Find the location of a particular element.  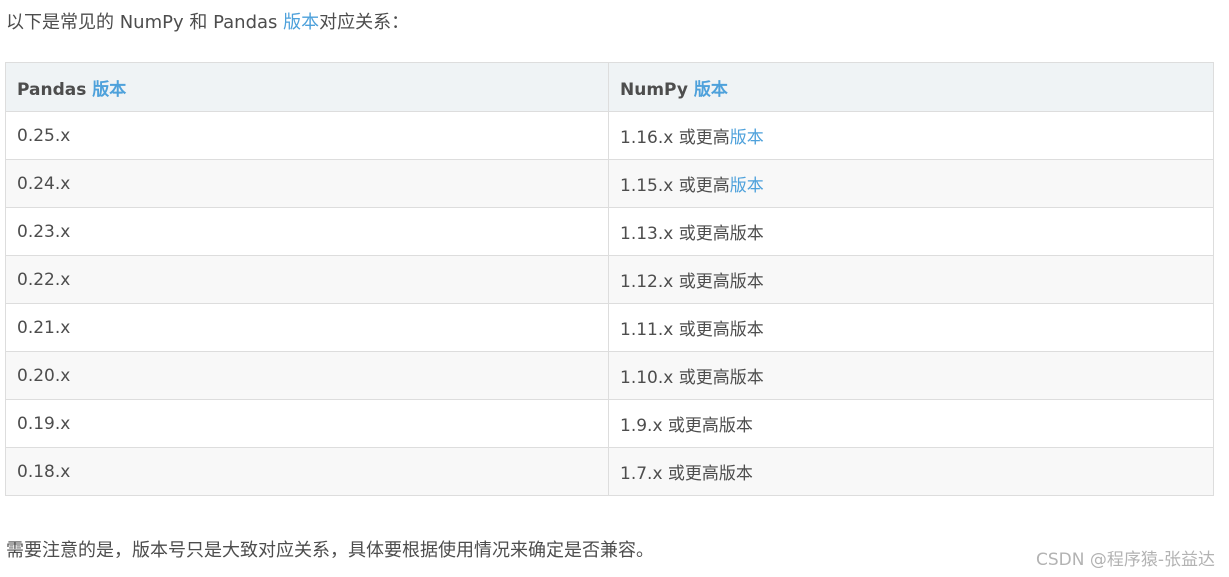

numpy-version-text: 1.12.x 或更高版本 is located at coordinates (692, 282).